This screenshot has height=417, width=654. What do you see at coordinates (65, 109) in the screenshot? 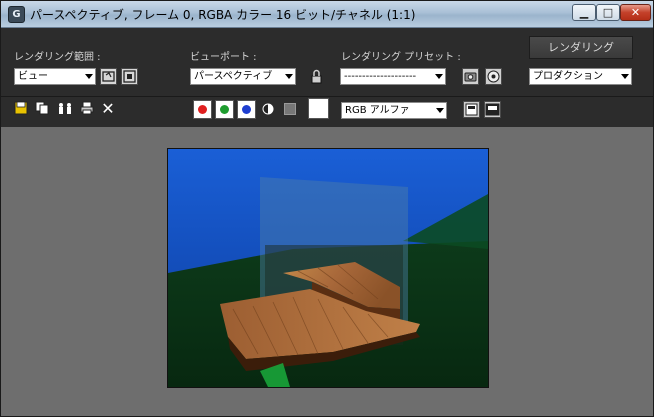
I see `clone-icon` at bounding box center [65, 109].